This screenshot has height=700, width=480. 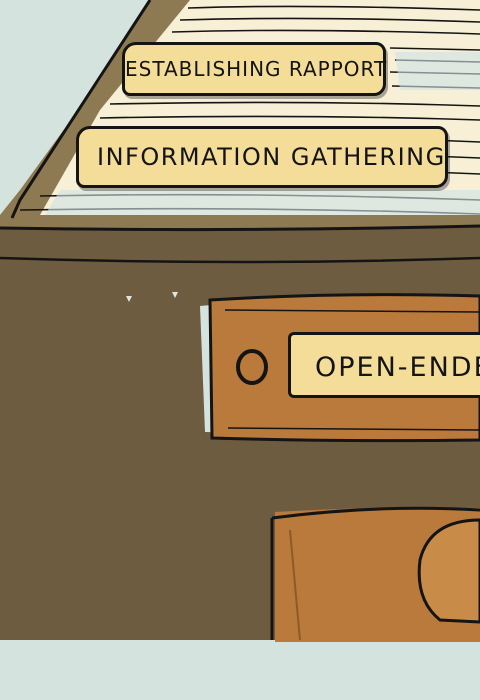 What do you see at coordinates (262, 157) in the screenshot?
I see `tab-information-gathering: Information Gathering` at bounding box center [262, 157].